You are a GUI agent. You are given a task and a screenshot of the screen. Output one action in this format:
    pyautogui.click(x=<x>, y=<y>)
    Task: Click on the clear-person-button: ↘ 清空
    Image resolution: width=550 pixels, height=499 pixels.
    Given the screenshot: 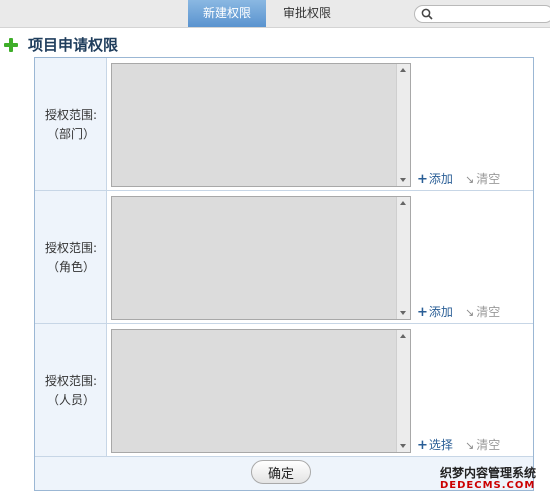 What is the action you would take?
    pyautogui.click(x=482, y=445)
    